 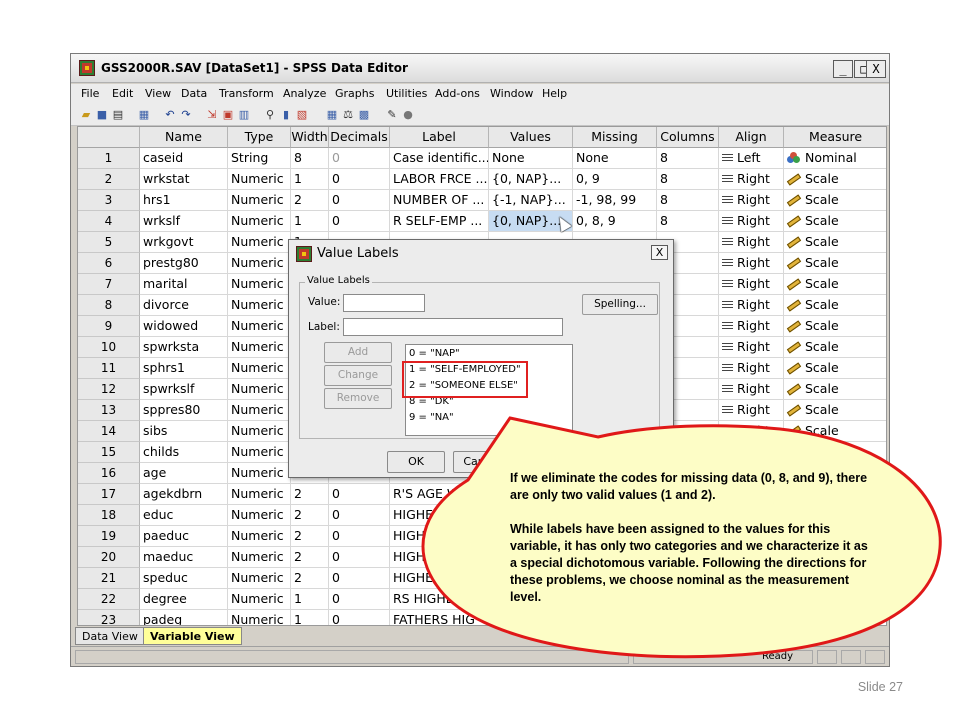 I want to click on find-icon: ⚲, so click(x=270, y=114).